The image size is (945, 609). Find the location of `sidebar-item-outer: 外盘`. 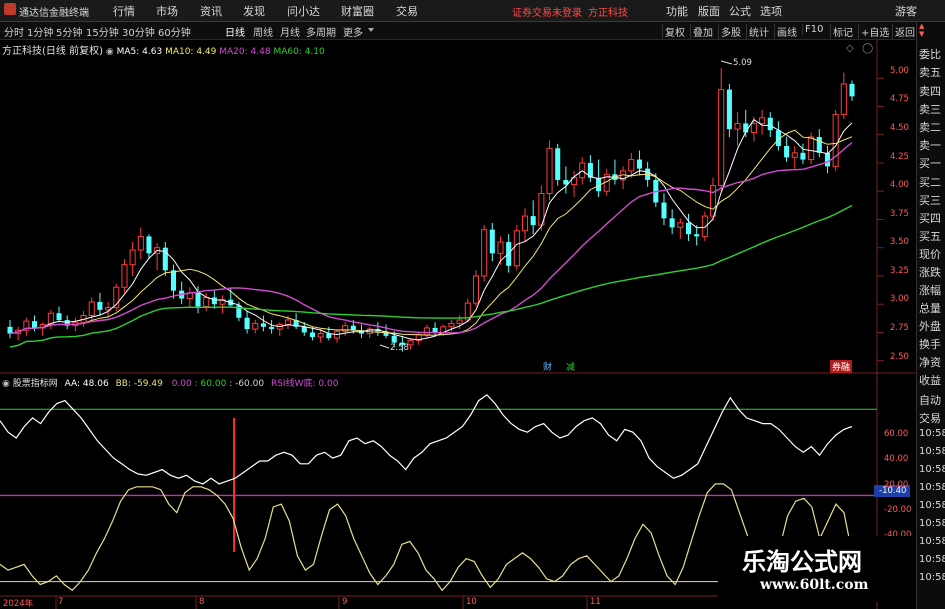

sidebar-item-outer: 外盘 is located at coordinates (930, 326).